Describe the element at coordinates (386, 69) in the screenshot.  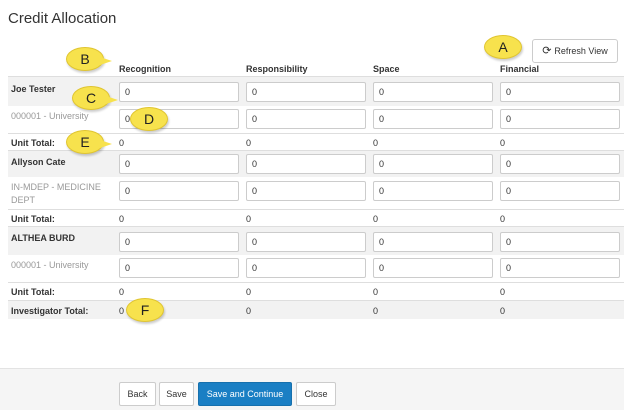
I see `column-header-space: Space` at that location.